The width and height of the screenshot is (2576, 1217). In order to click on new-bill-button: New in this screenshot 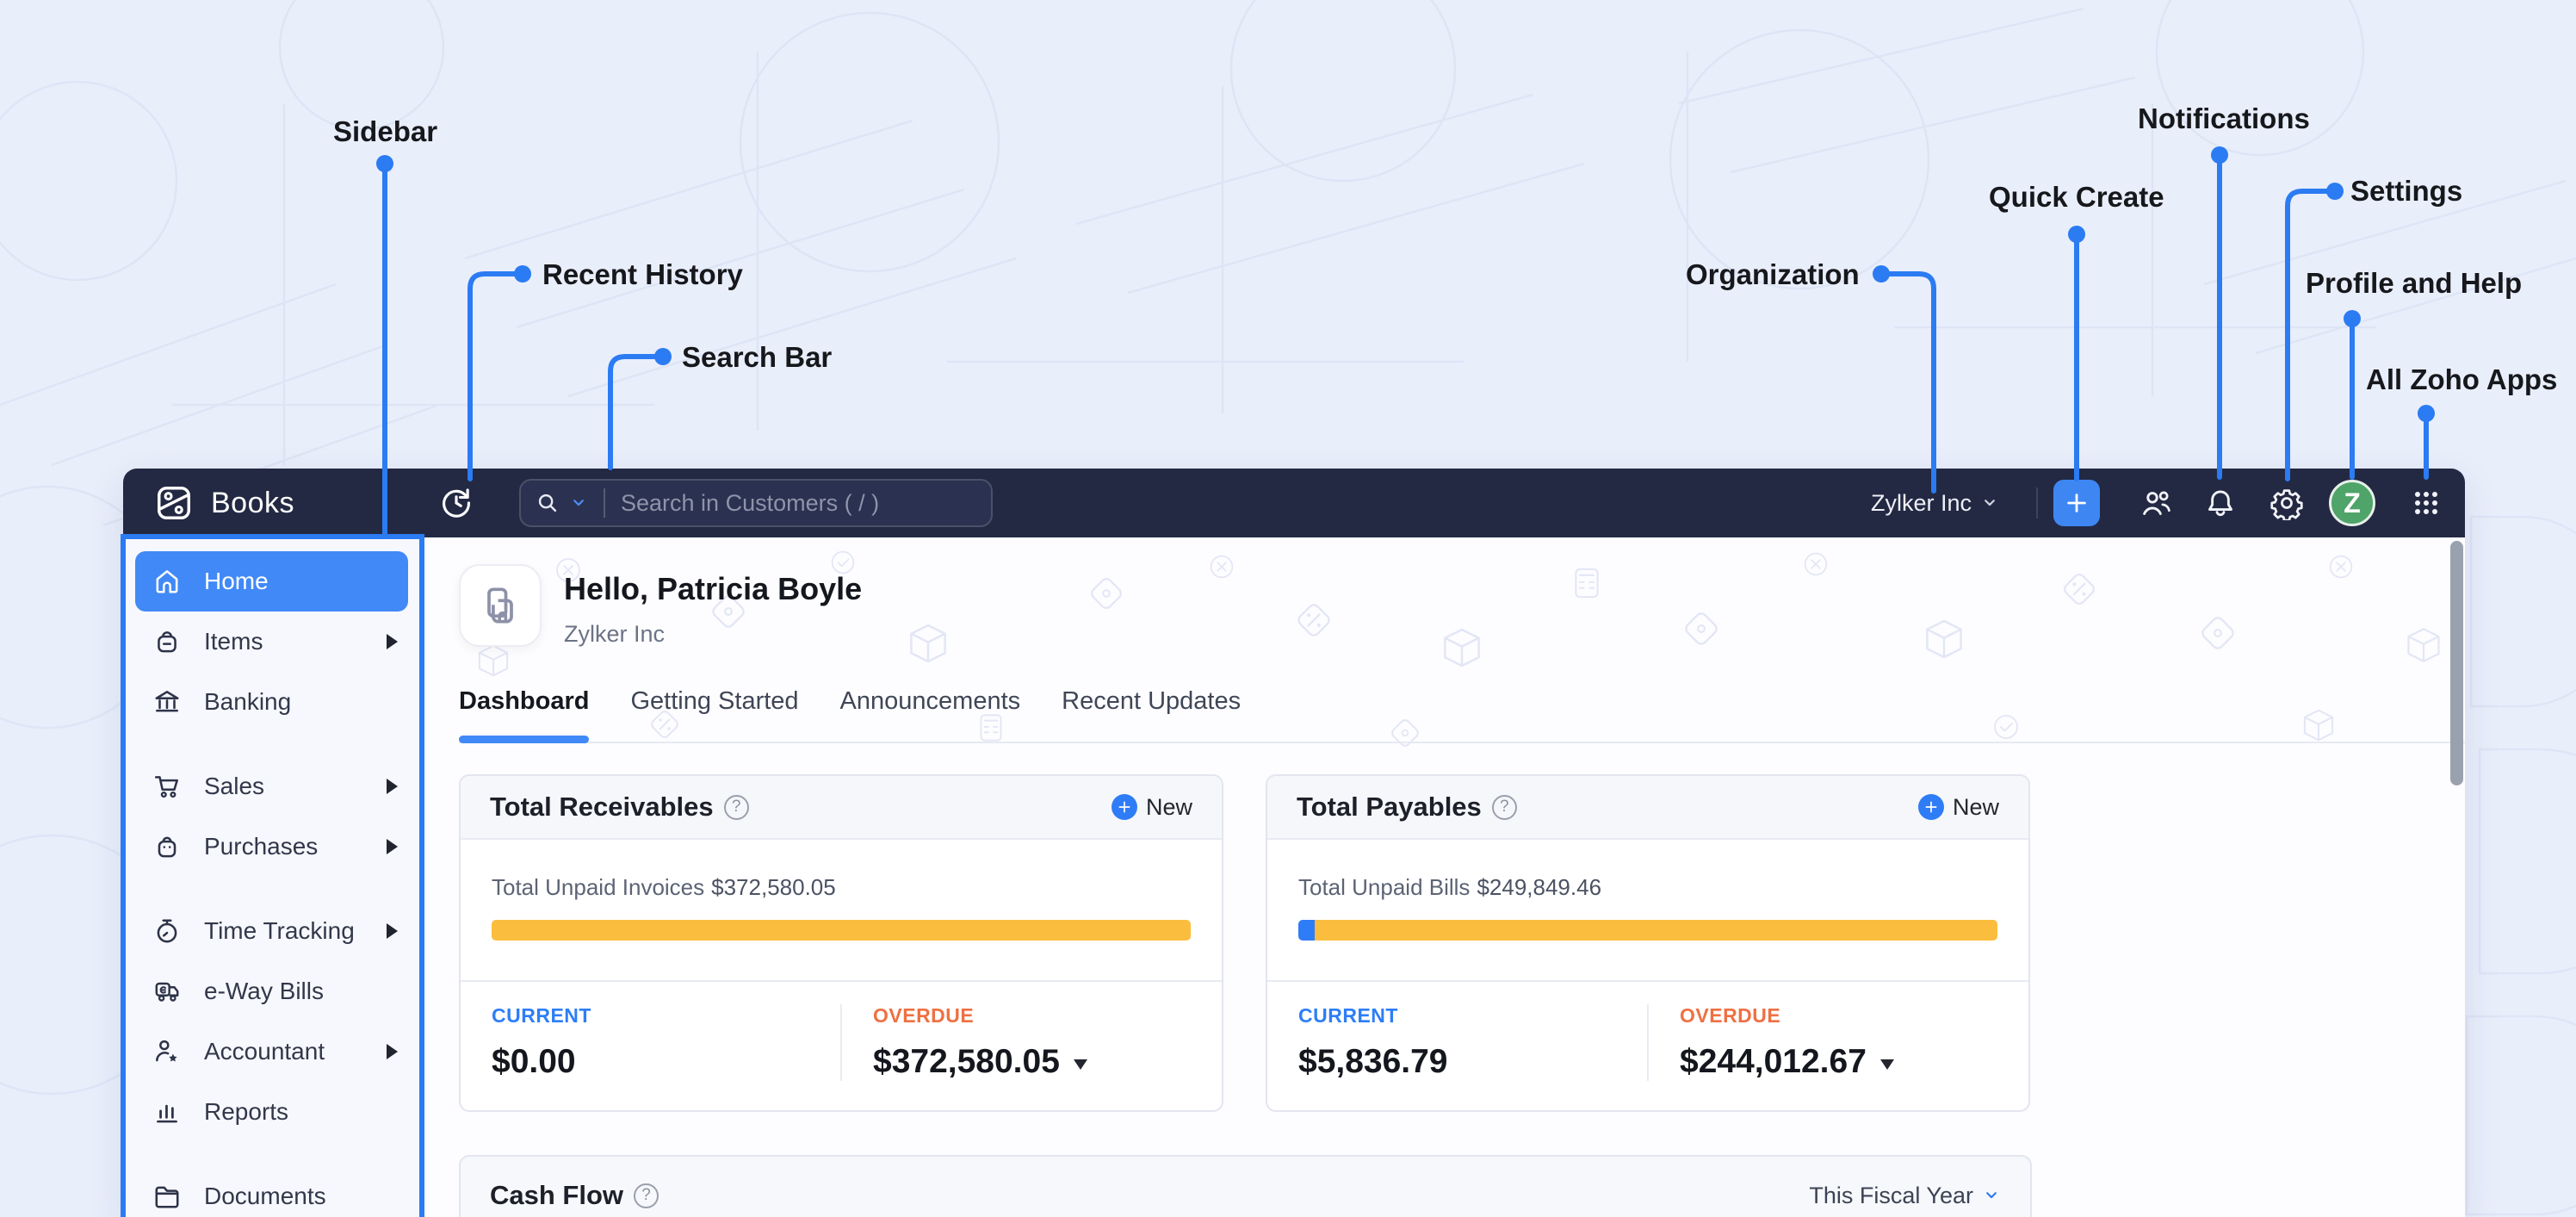, I will do `click(1958, 807)`.